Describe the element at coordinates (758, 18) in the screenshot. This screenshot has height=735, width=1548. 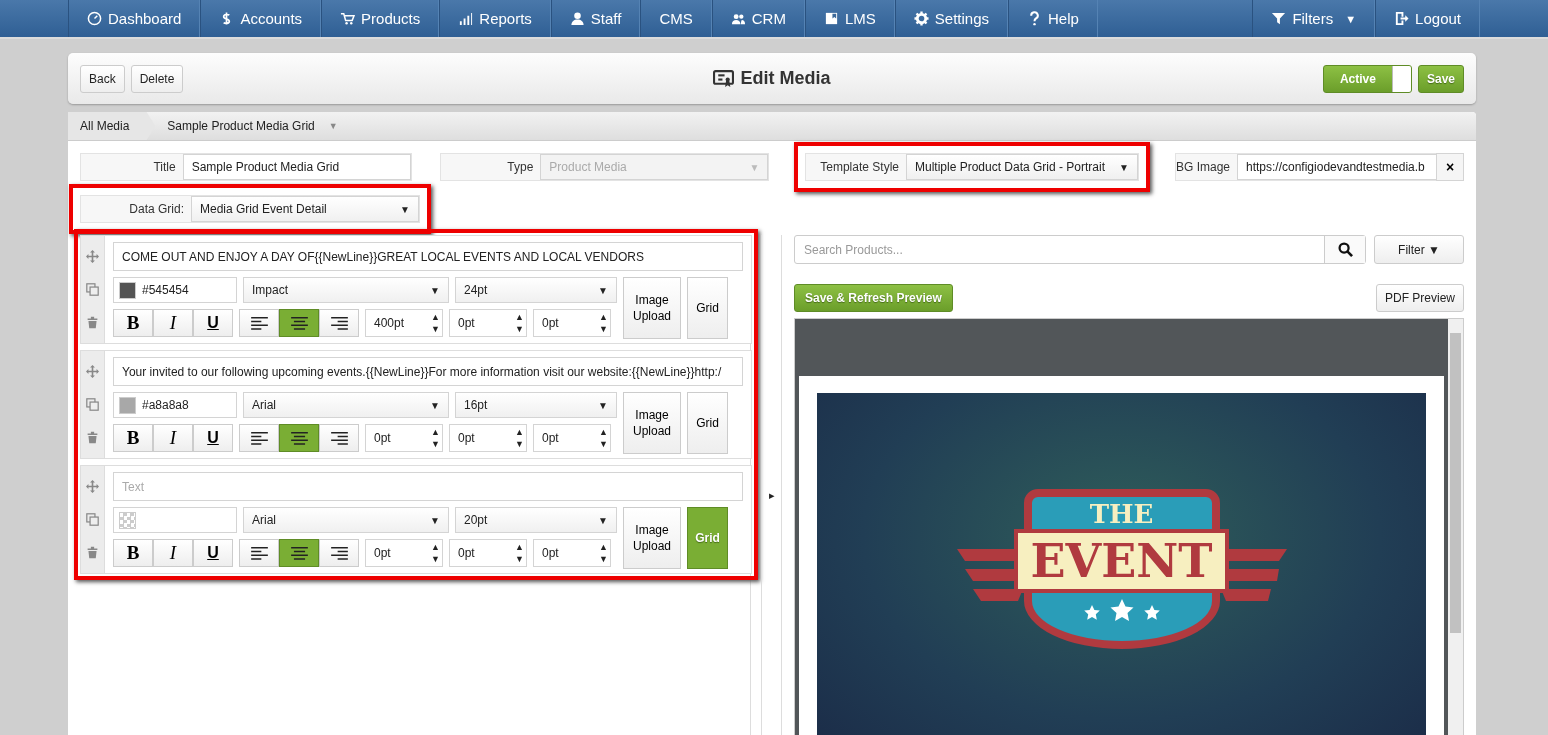
I see `nav-item: CRM` at that location.